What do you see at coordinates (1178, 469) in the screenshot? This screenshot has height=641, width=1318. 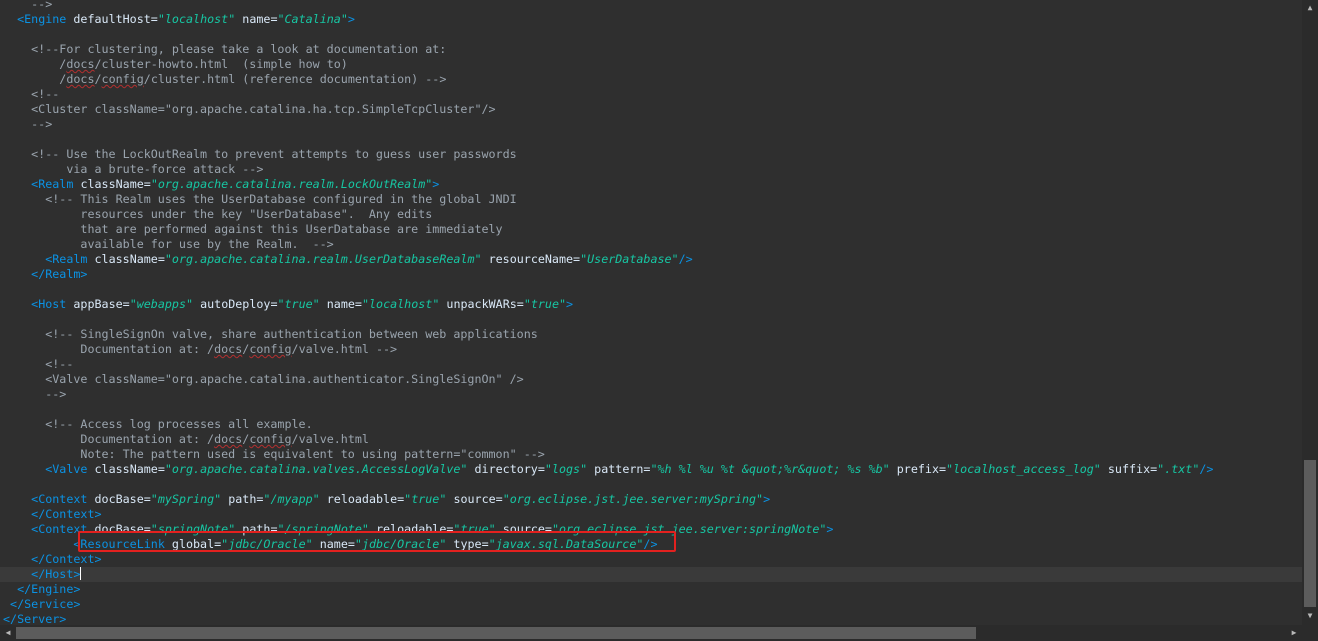 I see `attribute-value-token: ".txt"` at bounding box center [1178, 469].